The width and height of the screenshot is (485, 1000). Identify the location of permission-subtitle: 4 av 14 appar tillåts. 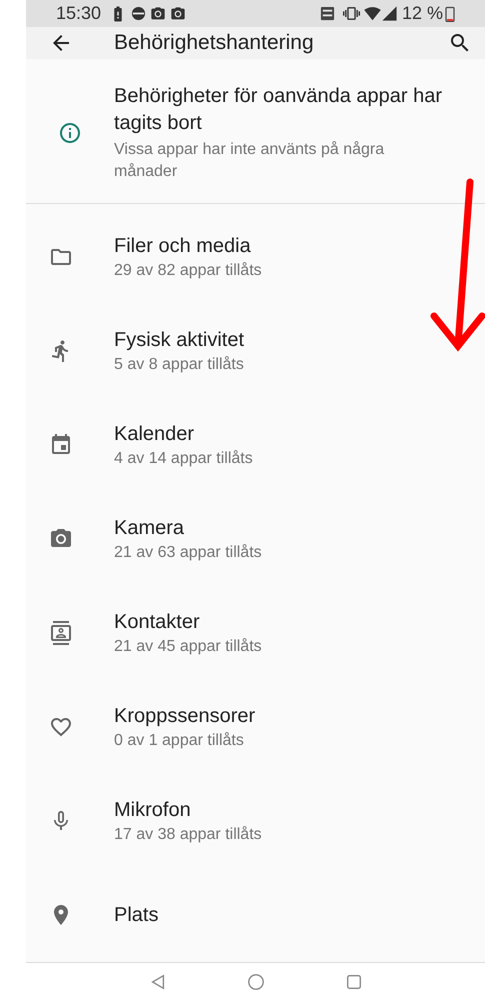
(183, 458).